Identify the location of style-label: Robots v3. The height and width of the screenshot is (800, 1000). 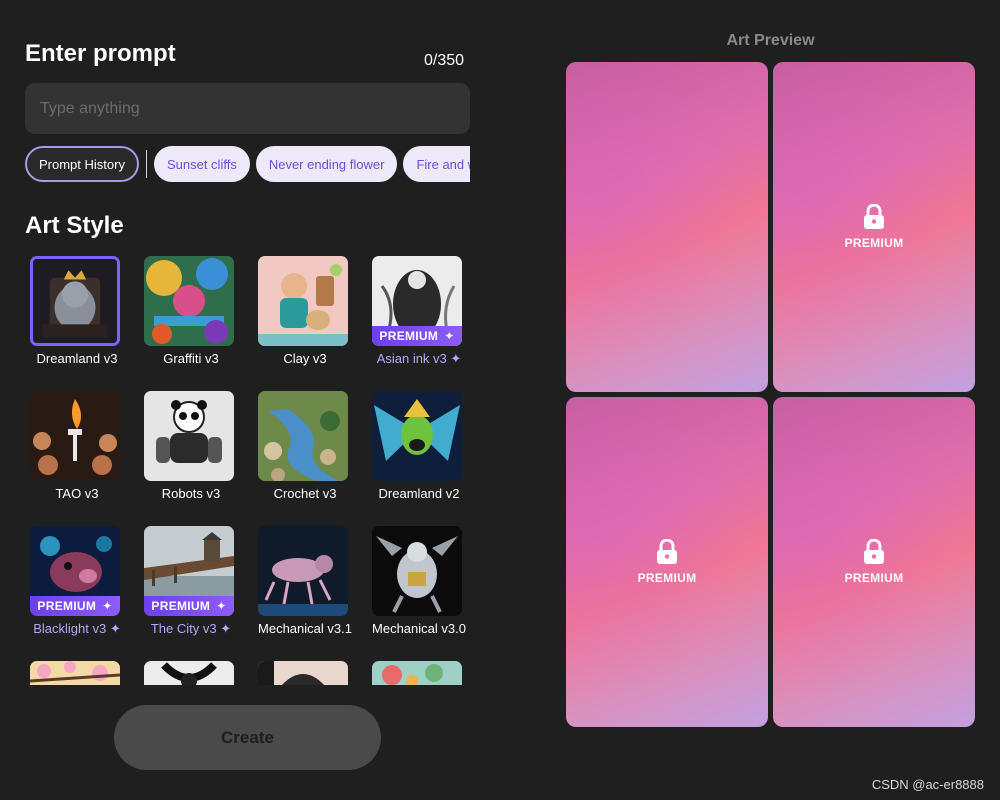
(191, 493).